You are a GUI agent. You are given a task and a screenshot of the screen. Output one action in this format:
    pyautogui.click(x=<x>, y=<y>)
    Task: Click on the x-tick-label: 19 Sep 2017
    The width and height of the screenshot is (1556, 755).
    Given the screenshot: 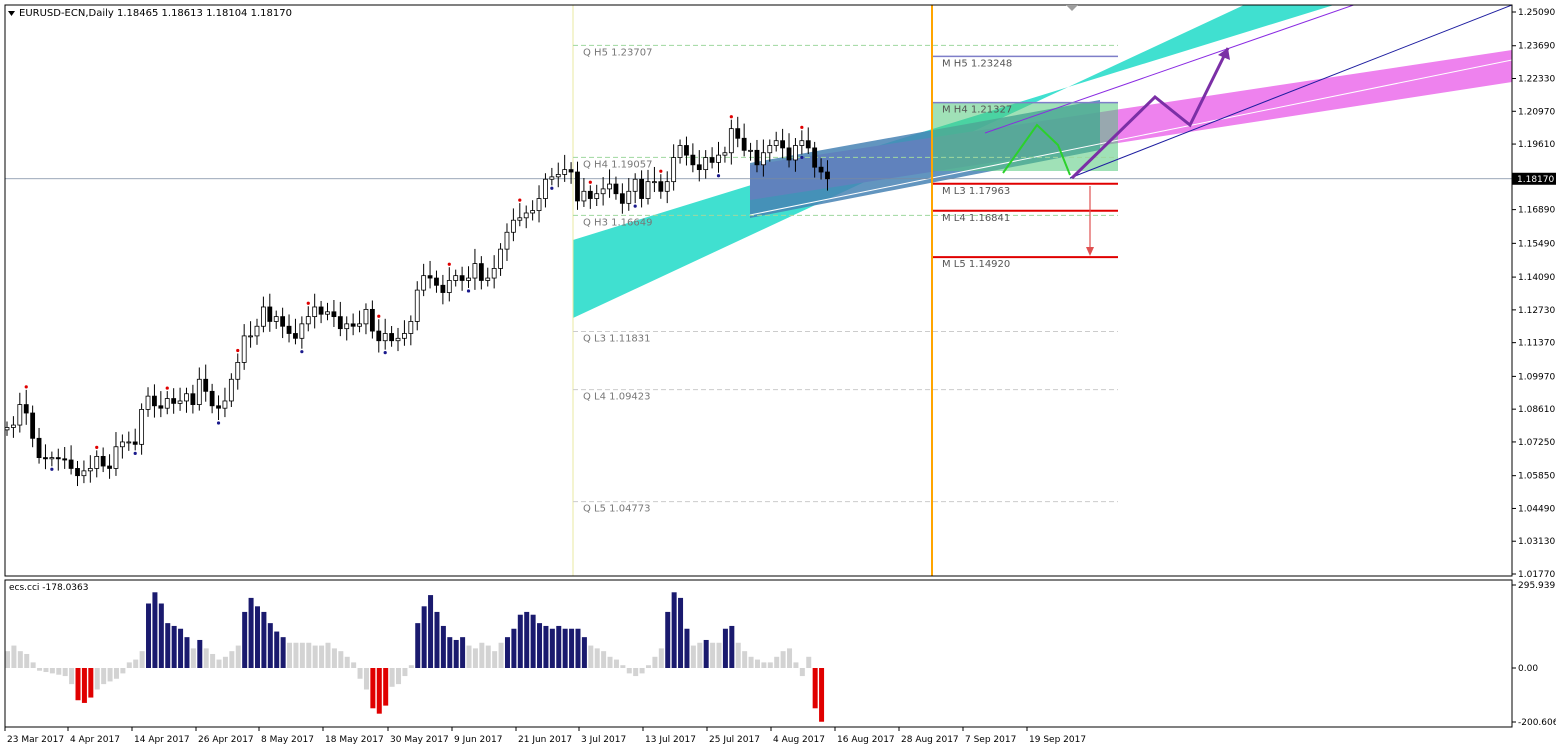 What is the action you would take?
    pyautogui.click(x=1057, y=740)
    